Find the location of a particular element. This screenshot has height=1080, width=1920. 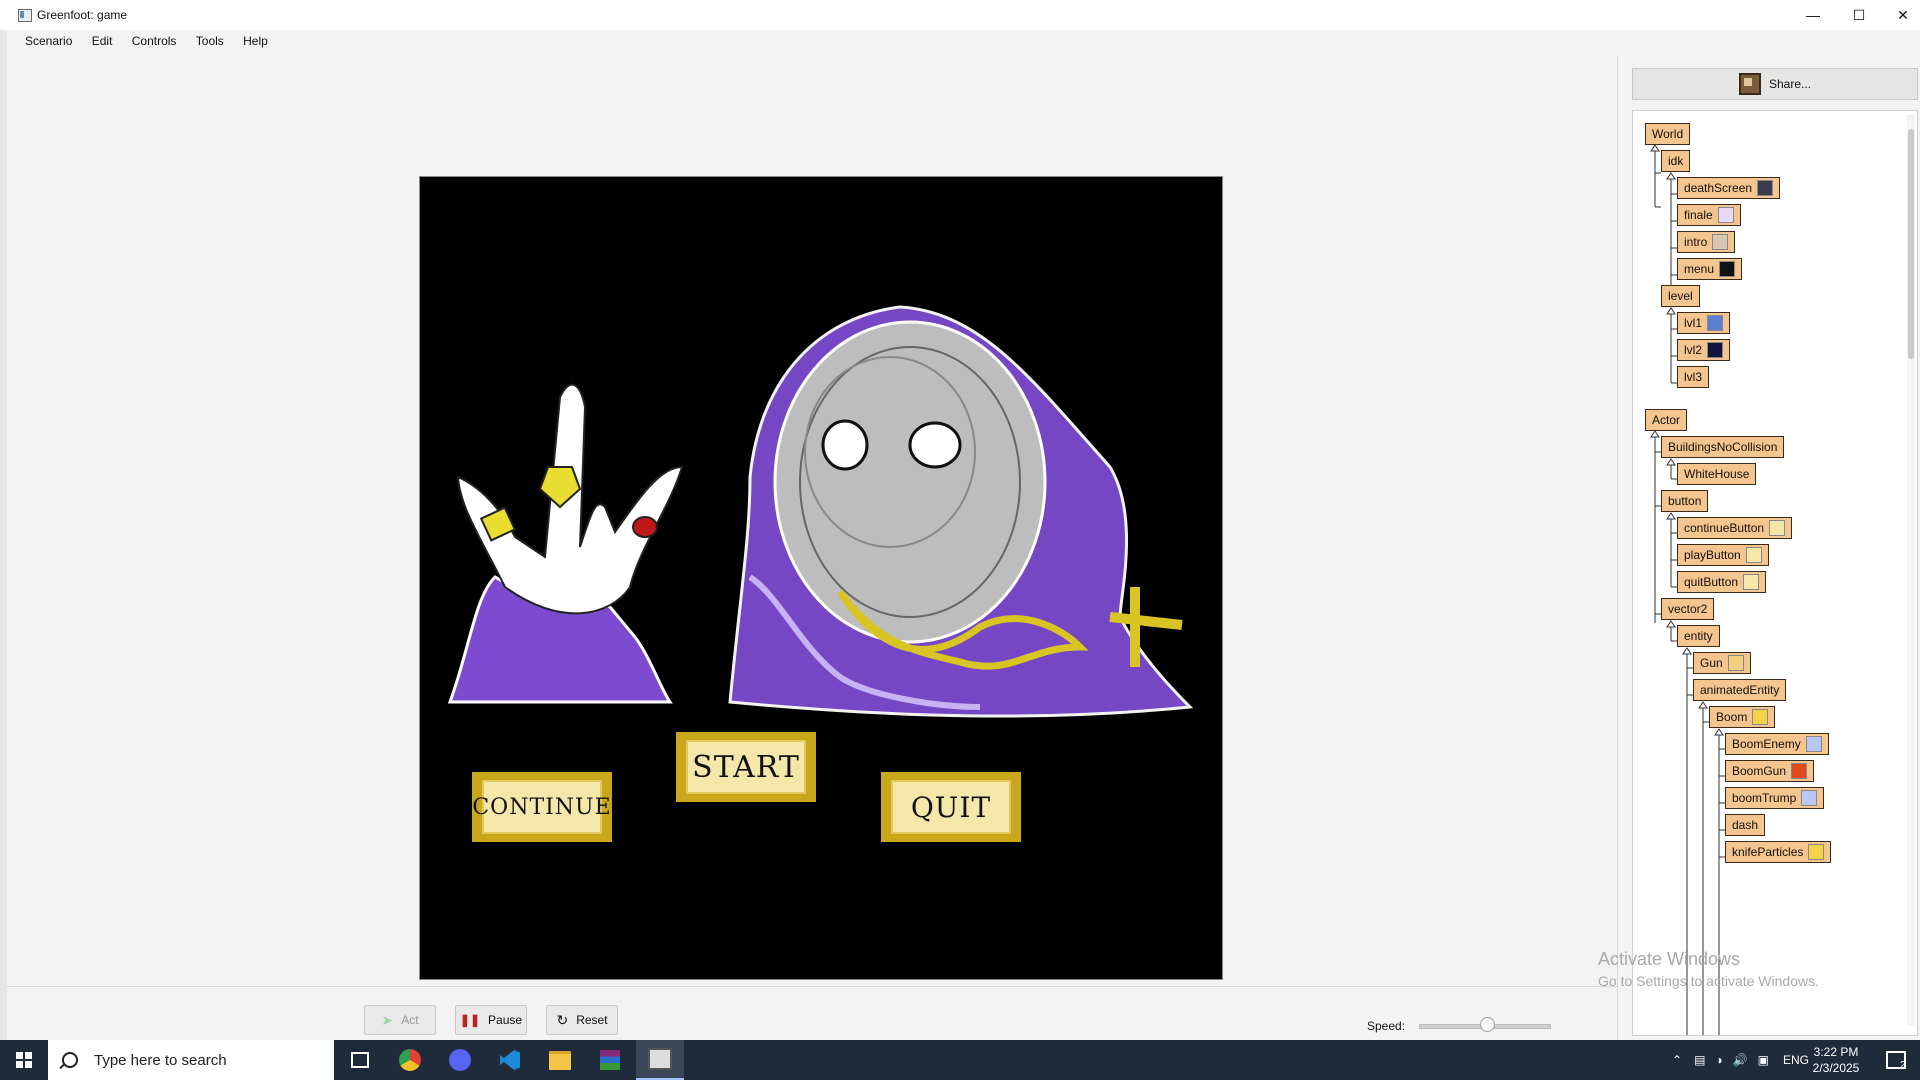

speed-label: Speed: is located at coordinates (1386, 1026).